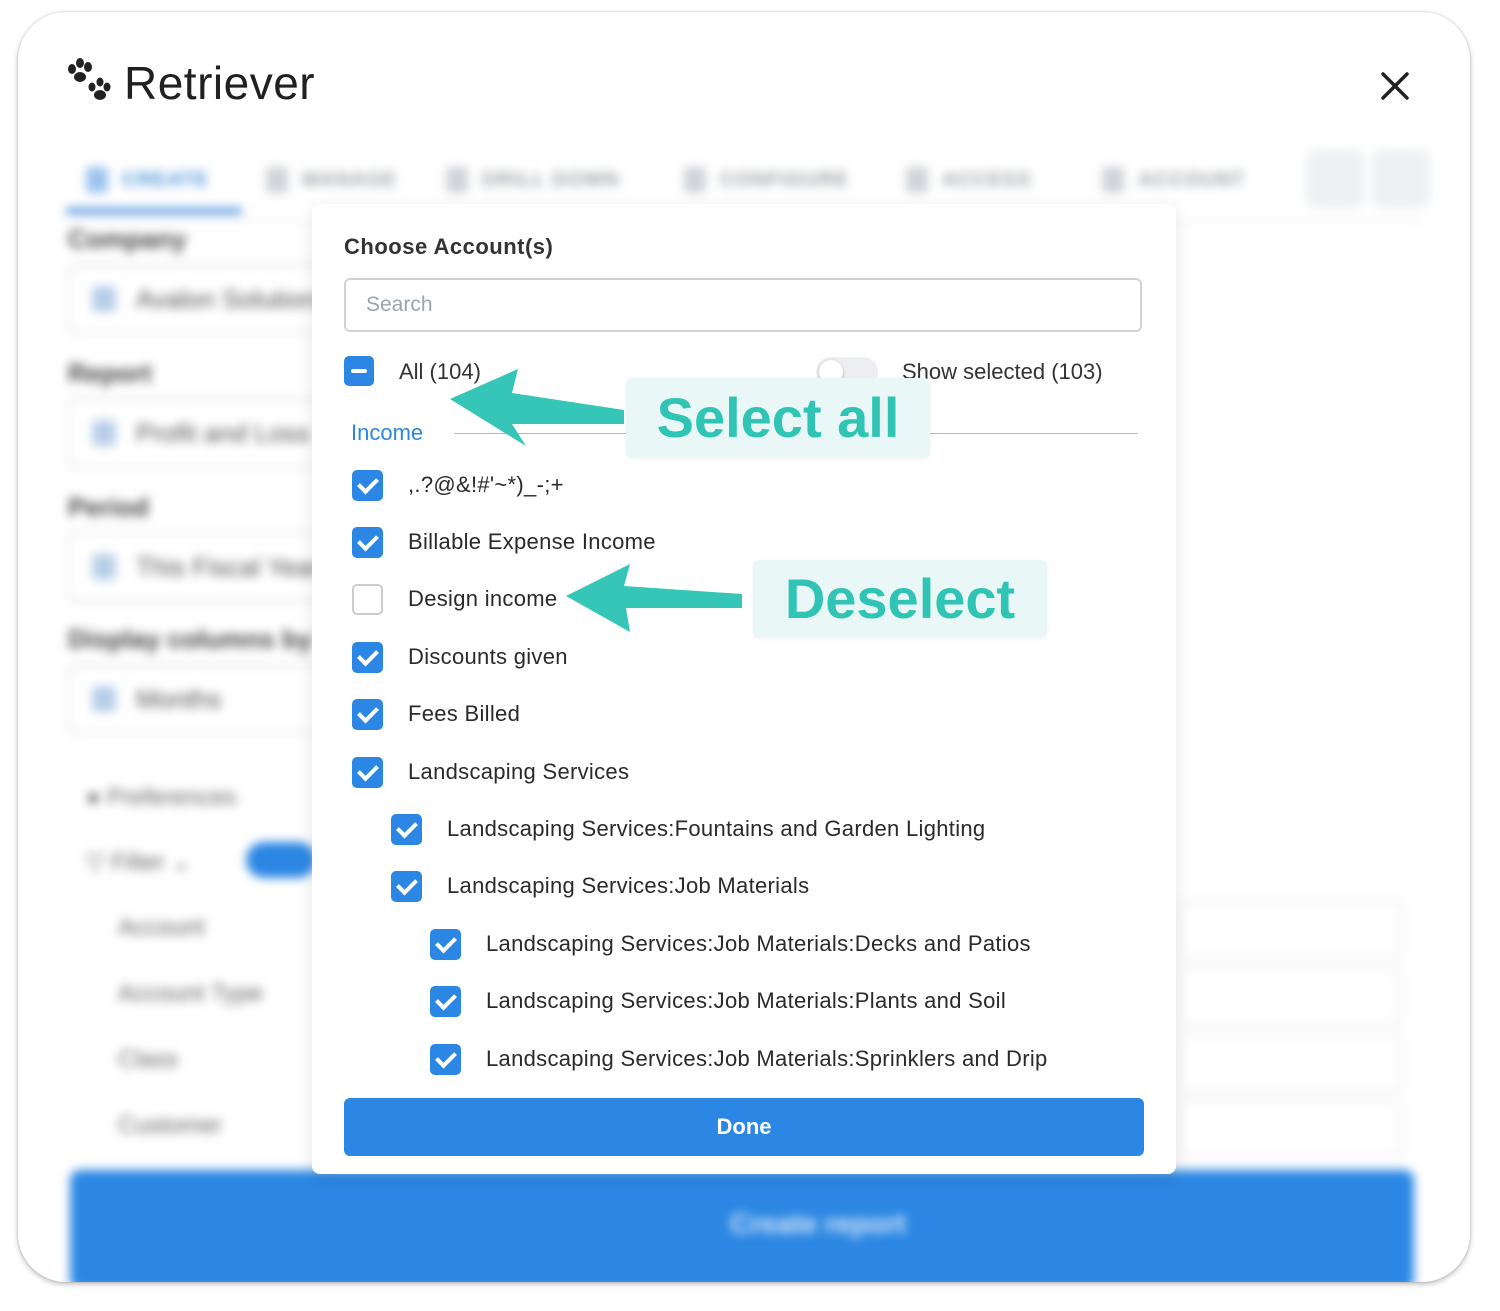 Image resolution: width=1500 pixels, height=1311 pixels. I want to click on bg-sub: Customer, so click(170, 1125).